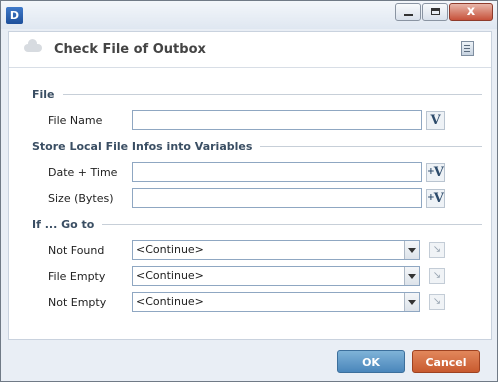  Describe the element at coordinates (408, 15) in the screenshot. I see `minimize-icon` at that location.